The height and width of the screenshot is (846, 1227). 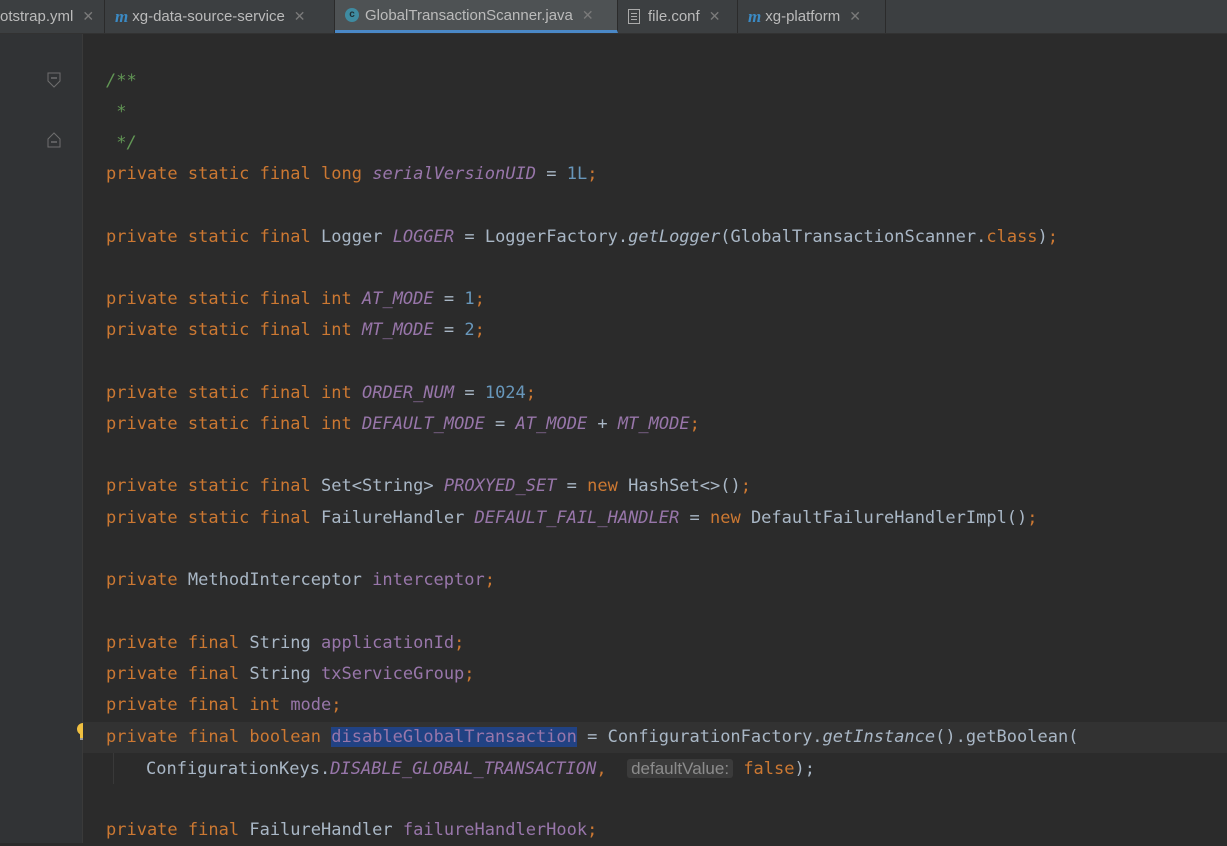 I want to click on tab-global-transaction-scanner: c GlobalTransactionScanner.java ✕, so click(x=476, y=16).